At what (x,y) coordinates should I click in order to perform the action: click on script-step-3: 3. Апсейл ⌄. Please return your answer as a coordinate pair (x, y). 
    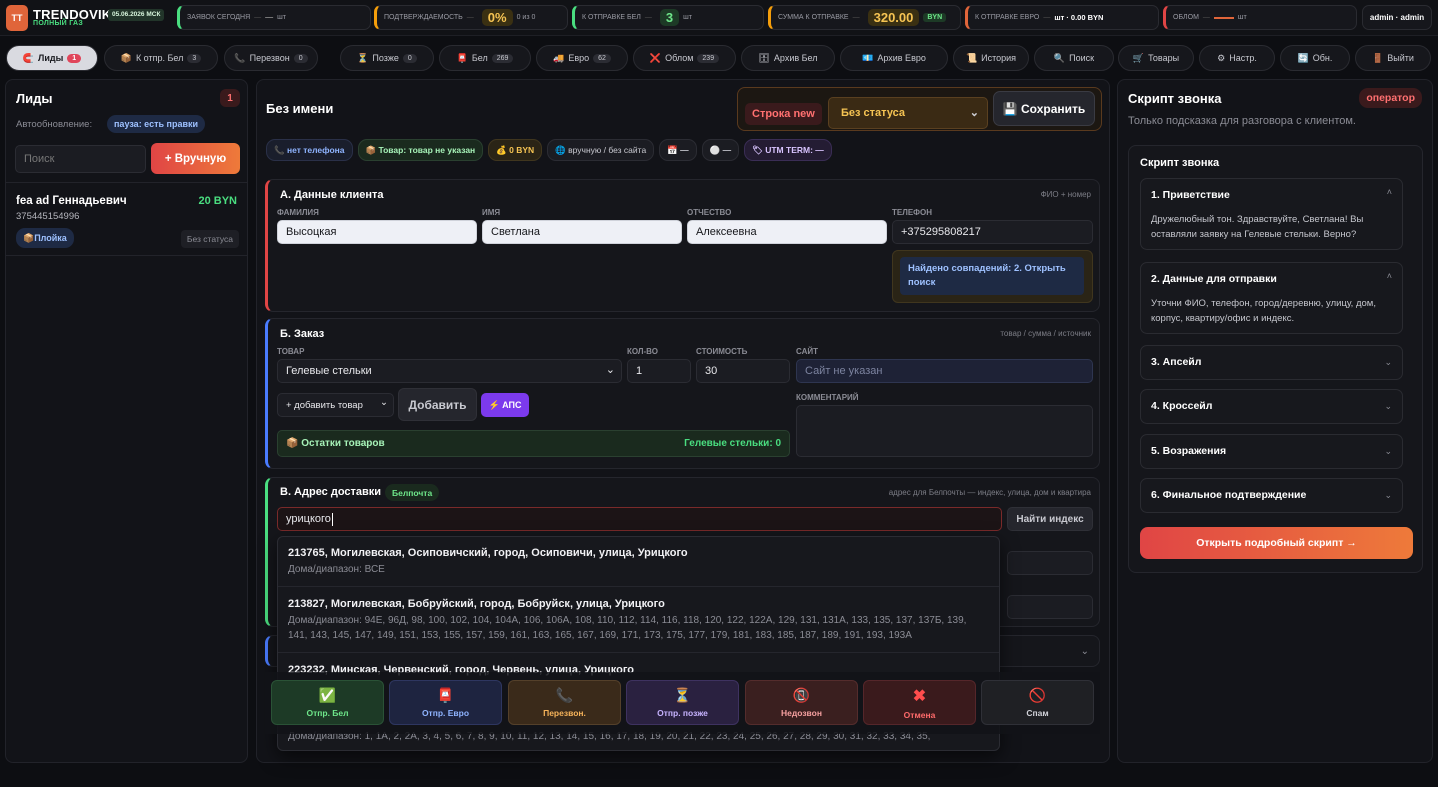
    Looking at the image, I should click on (1271, 362).